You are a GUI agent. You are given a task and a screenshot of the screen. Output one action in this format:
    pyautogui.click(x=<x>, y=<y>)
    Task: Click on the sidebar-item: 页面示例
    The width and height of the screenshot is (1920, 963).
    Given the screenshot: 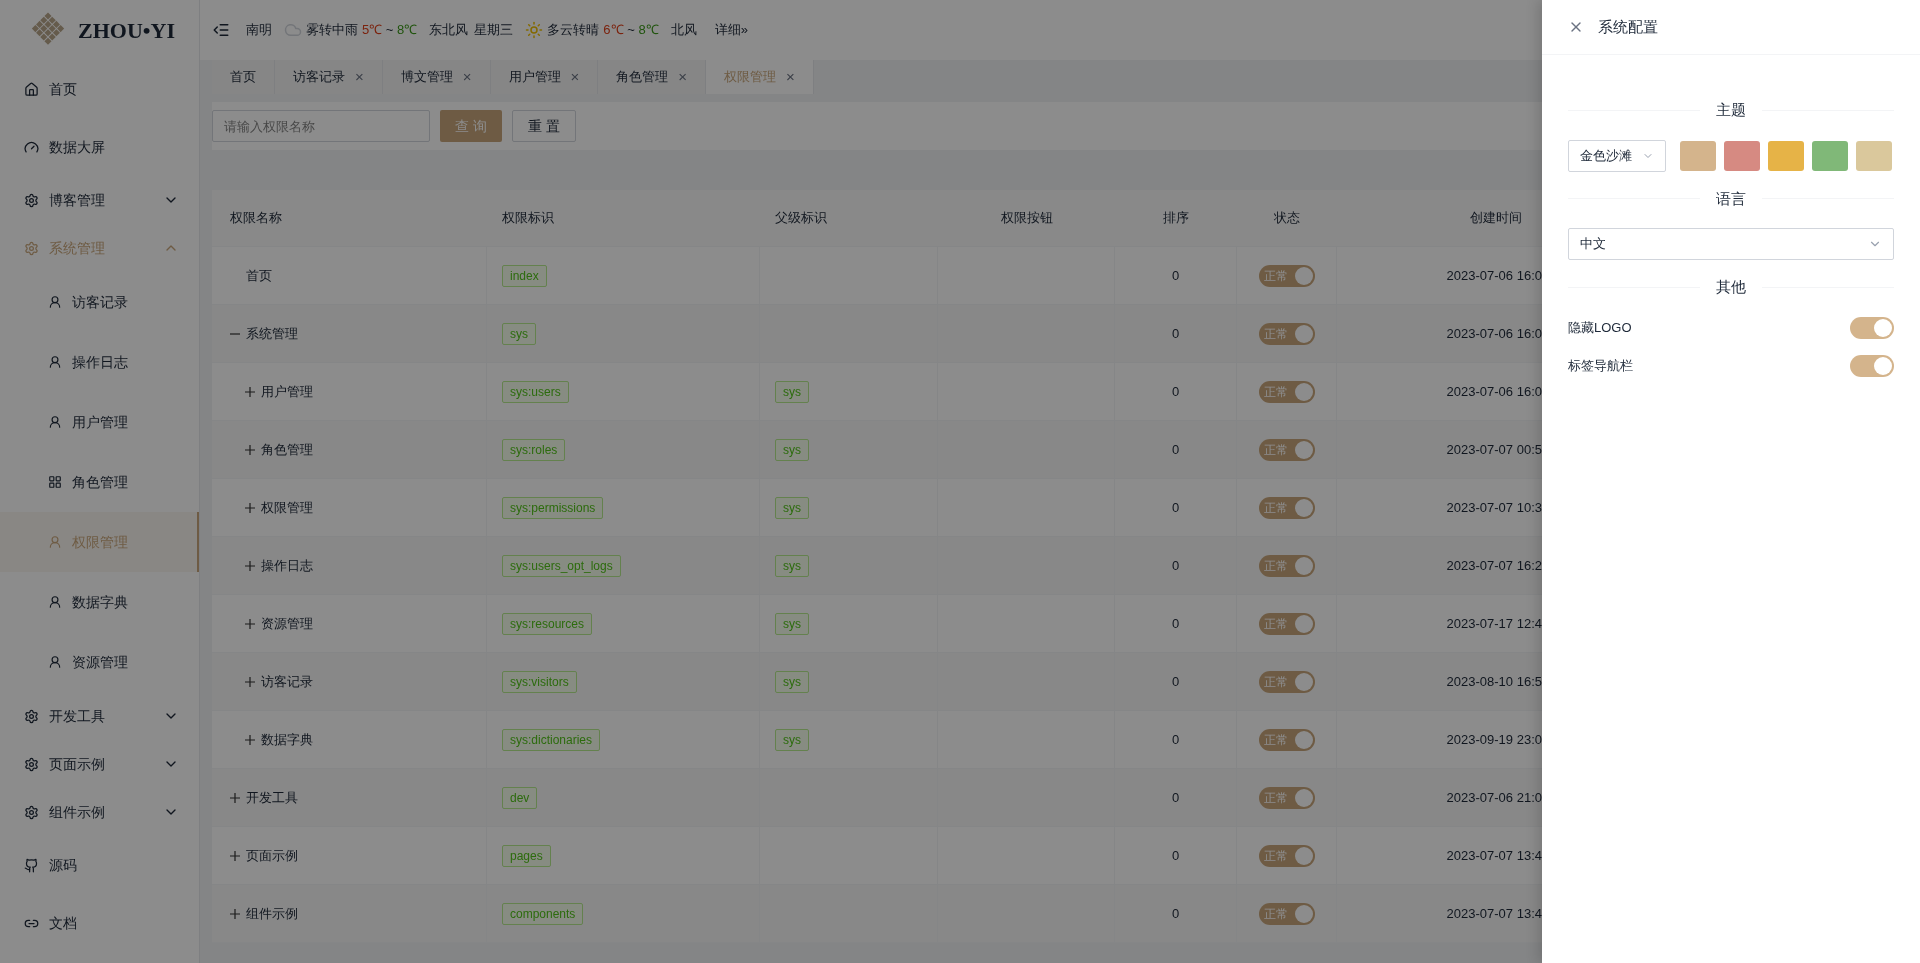 What is the action you would take?
    pyautogui.click(x=99, y=764)
    